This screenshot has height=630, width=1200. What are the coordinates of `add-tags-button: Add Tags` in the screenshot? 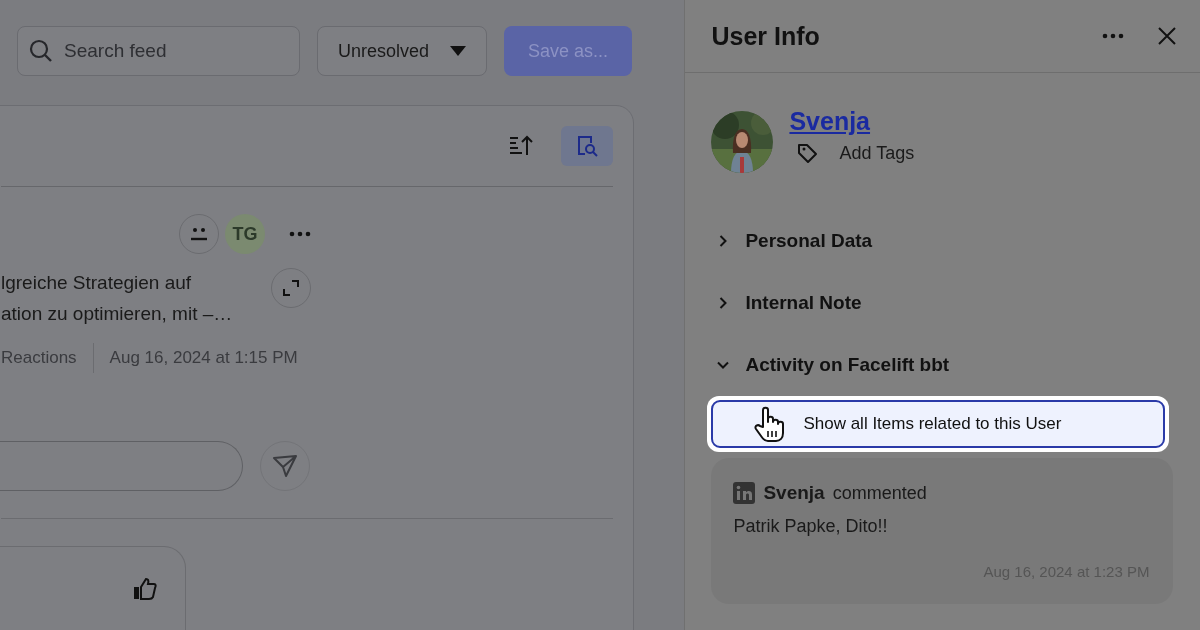 It's located at (856, 153).